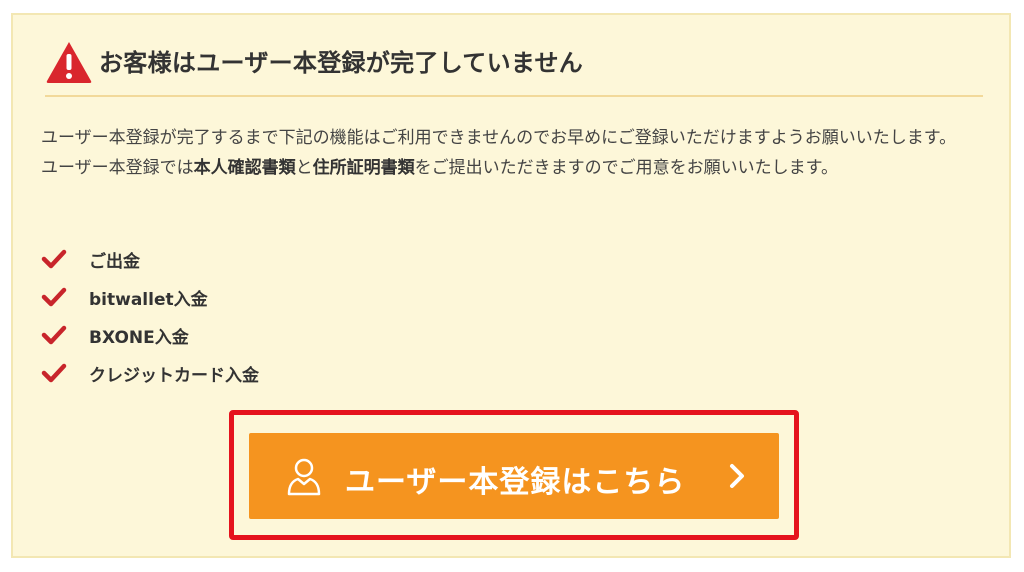 This screenshot has width=1024, height=572. Describe the element at coordinates (69, 62) in the screenshot. I see `warning-icon` at that location.